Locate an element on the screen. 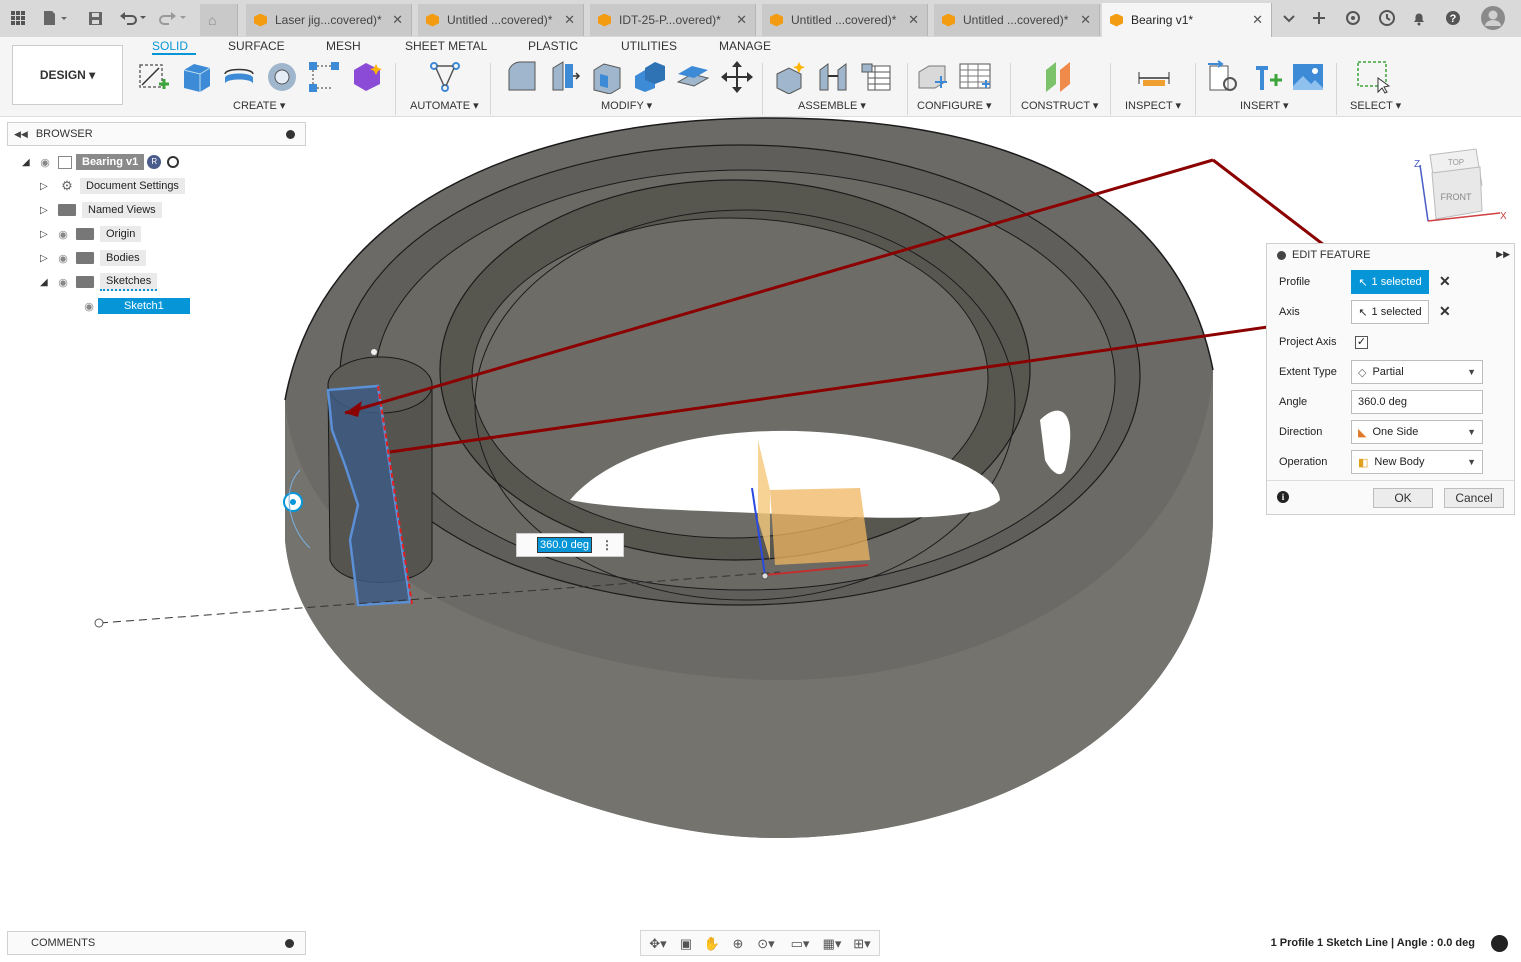  fillet-icon is located at coordinates (564, 77).